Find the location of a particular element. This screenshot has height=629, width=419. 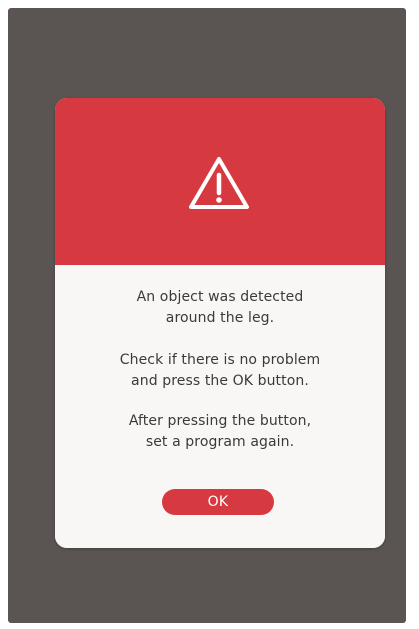

ok-button: OK is located at coordinates (218, 502).